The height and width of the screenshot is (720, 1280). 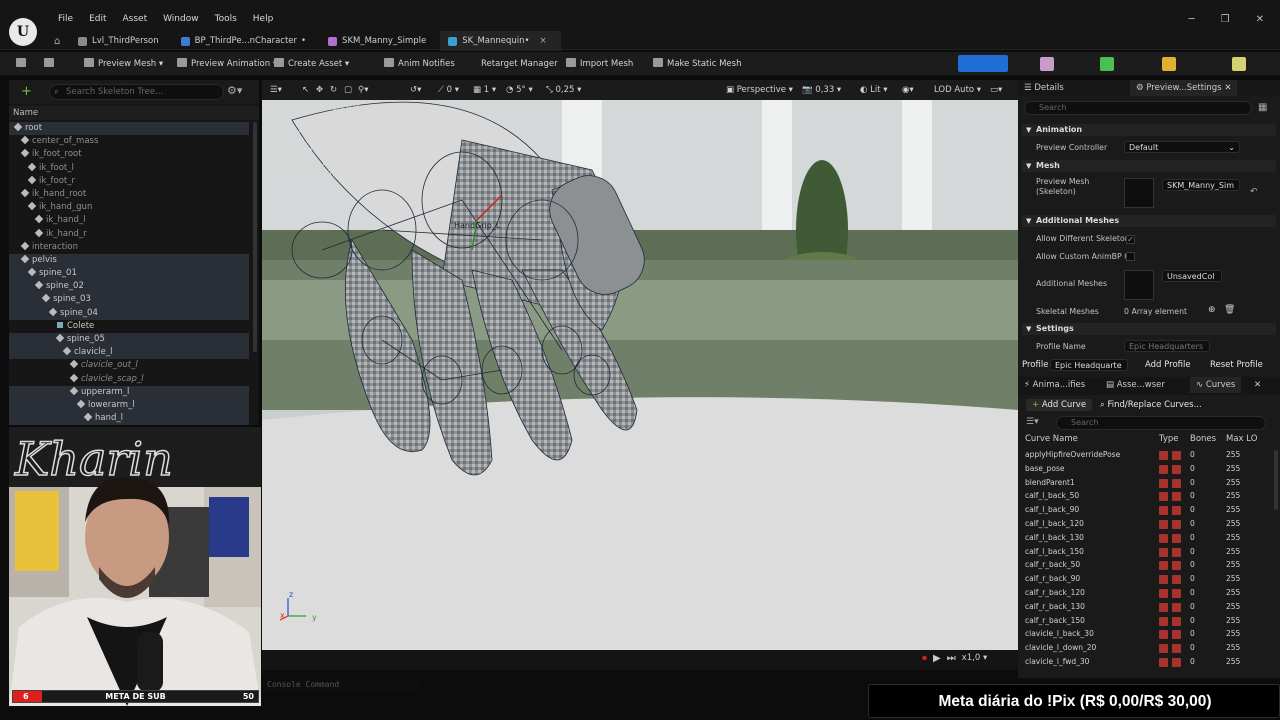 I want to click on lod-dropdown: LOD Auto ▾, so click(x=957, y=90).